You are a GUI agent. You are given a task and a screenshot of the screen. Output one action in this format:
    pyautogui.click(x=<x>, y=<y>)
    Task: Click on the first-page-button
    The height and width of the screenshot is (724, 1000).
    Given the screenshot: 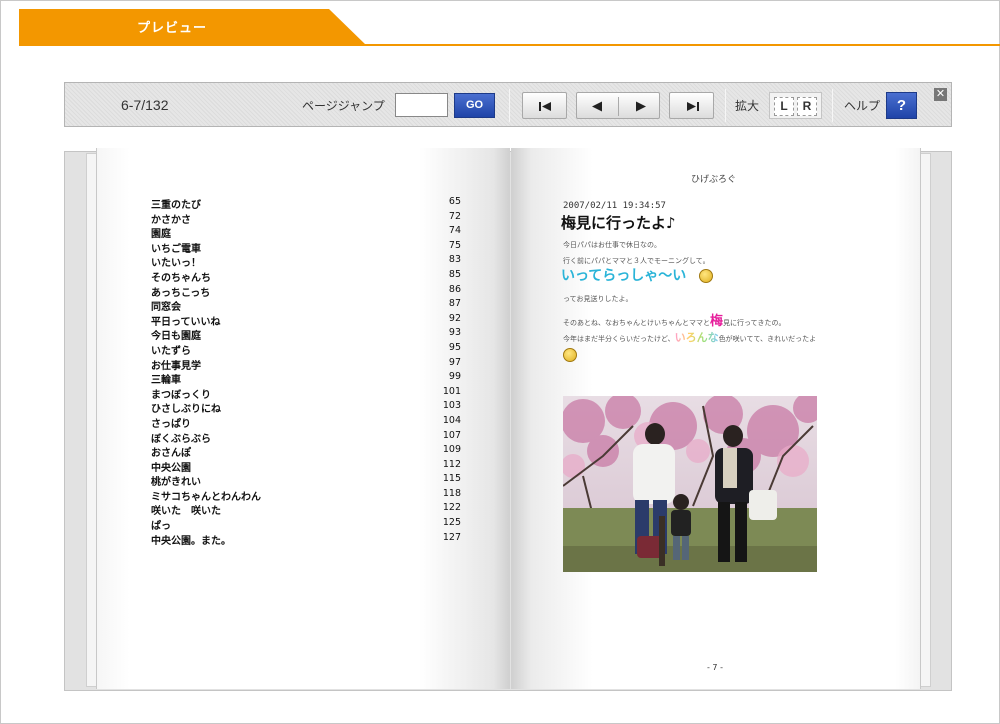 What is the action you would take?
    pyautogui.click(x=544, y=105)
    